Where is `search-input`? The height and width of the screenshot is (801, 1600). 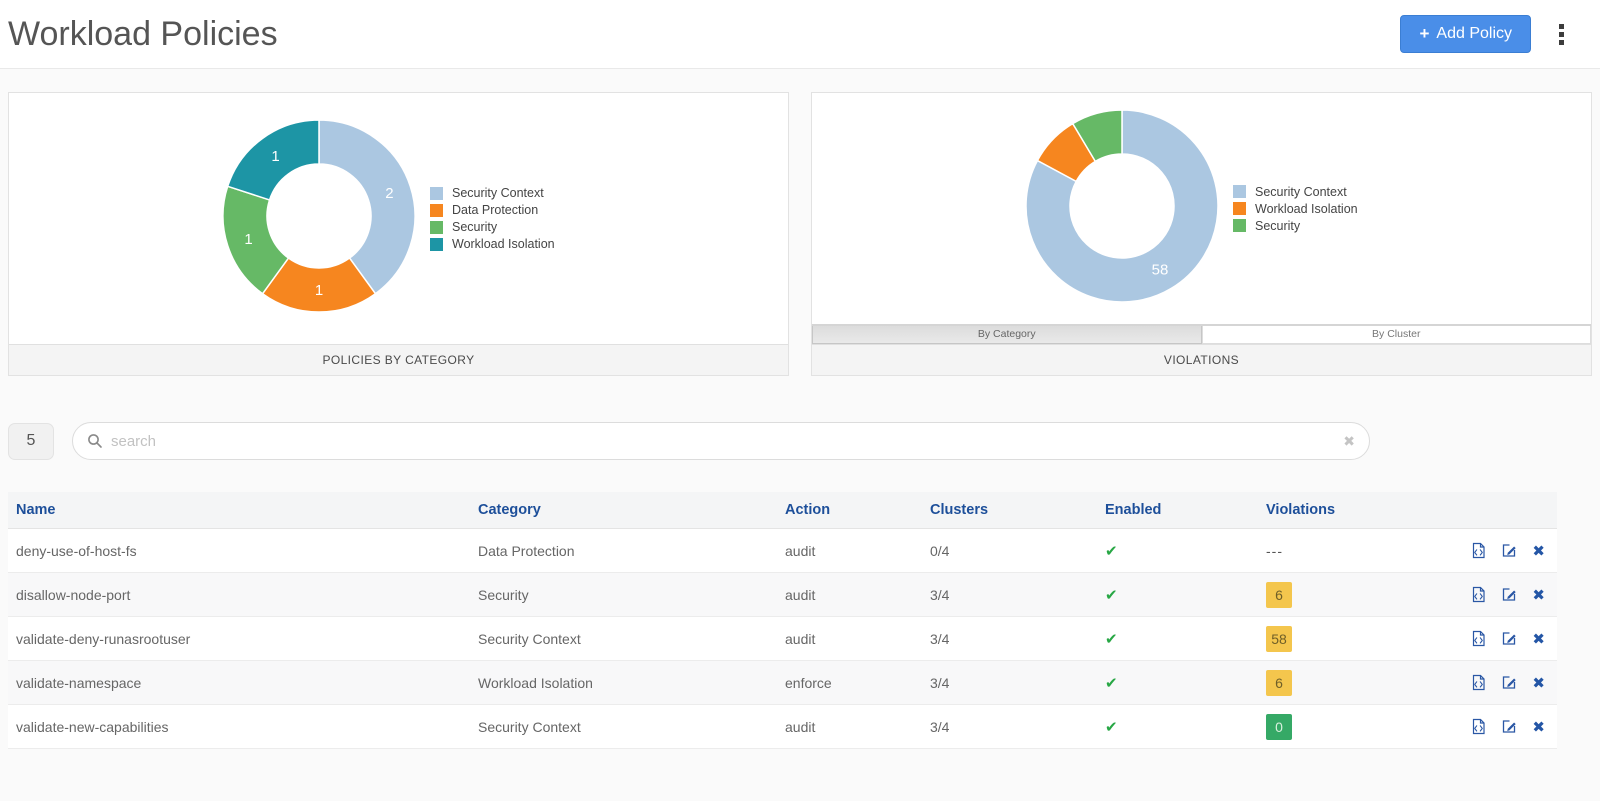
search-input is located at coordinates (727, 441).